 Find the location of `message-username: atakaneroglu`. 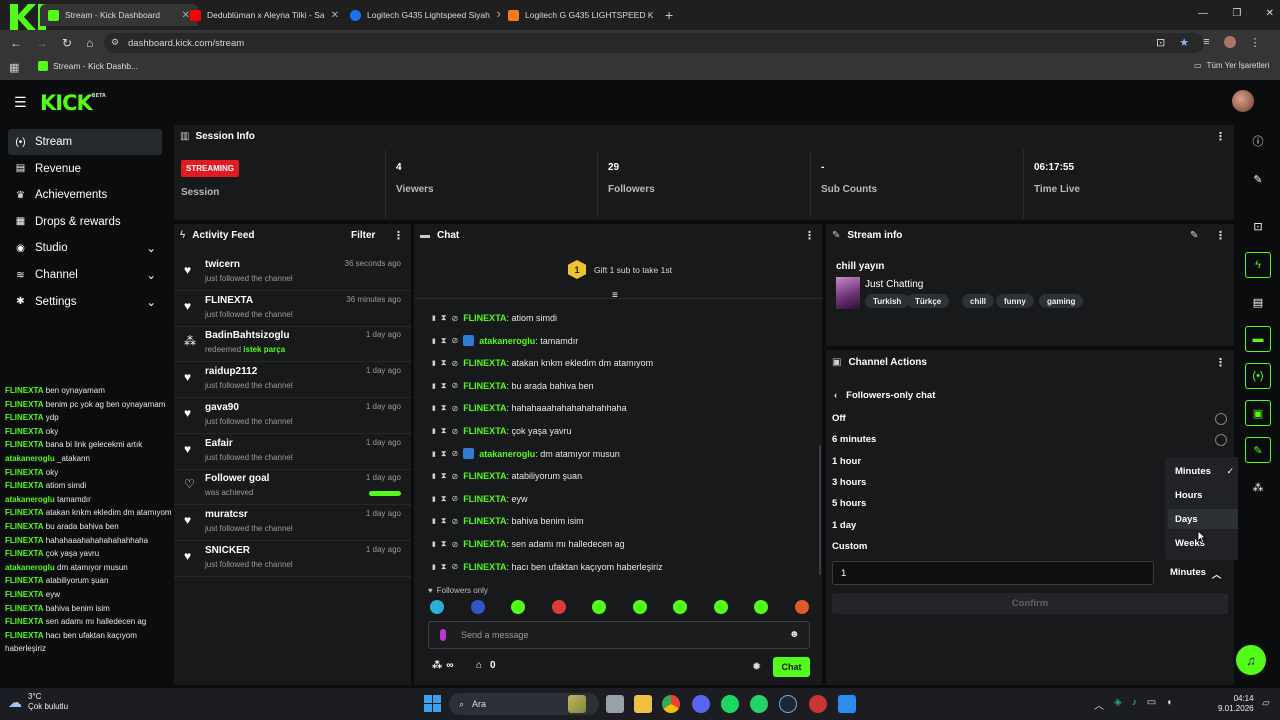

message-username: atakaneroglu is located at coordinates (507, 454).